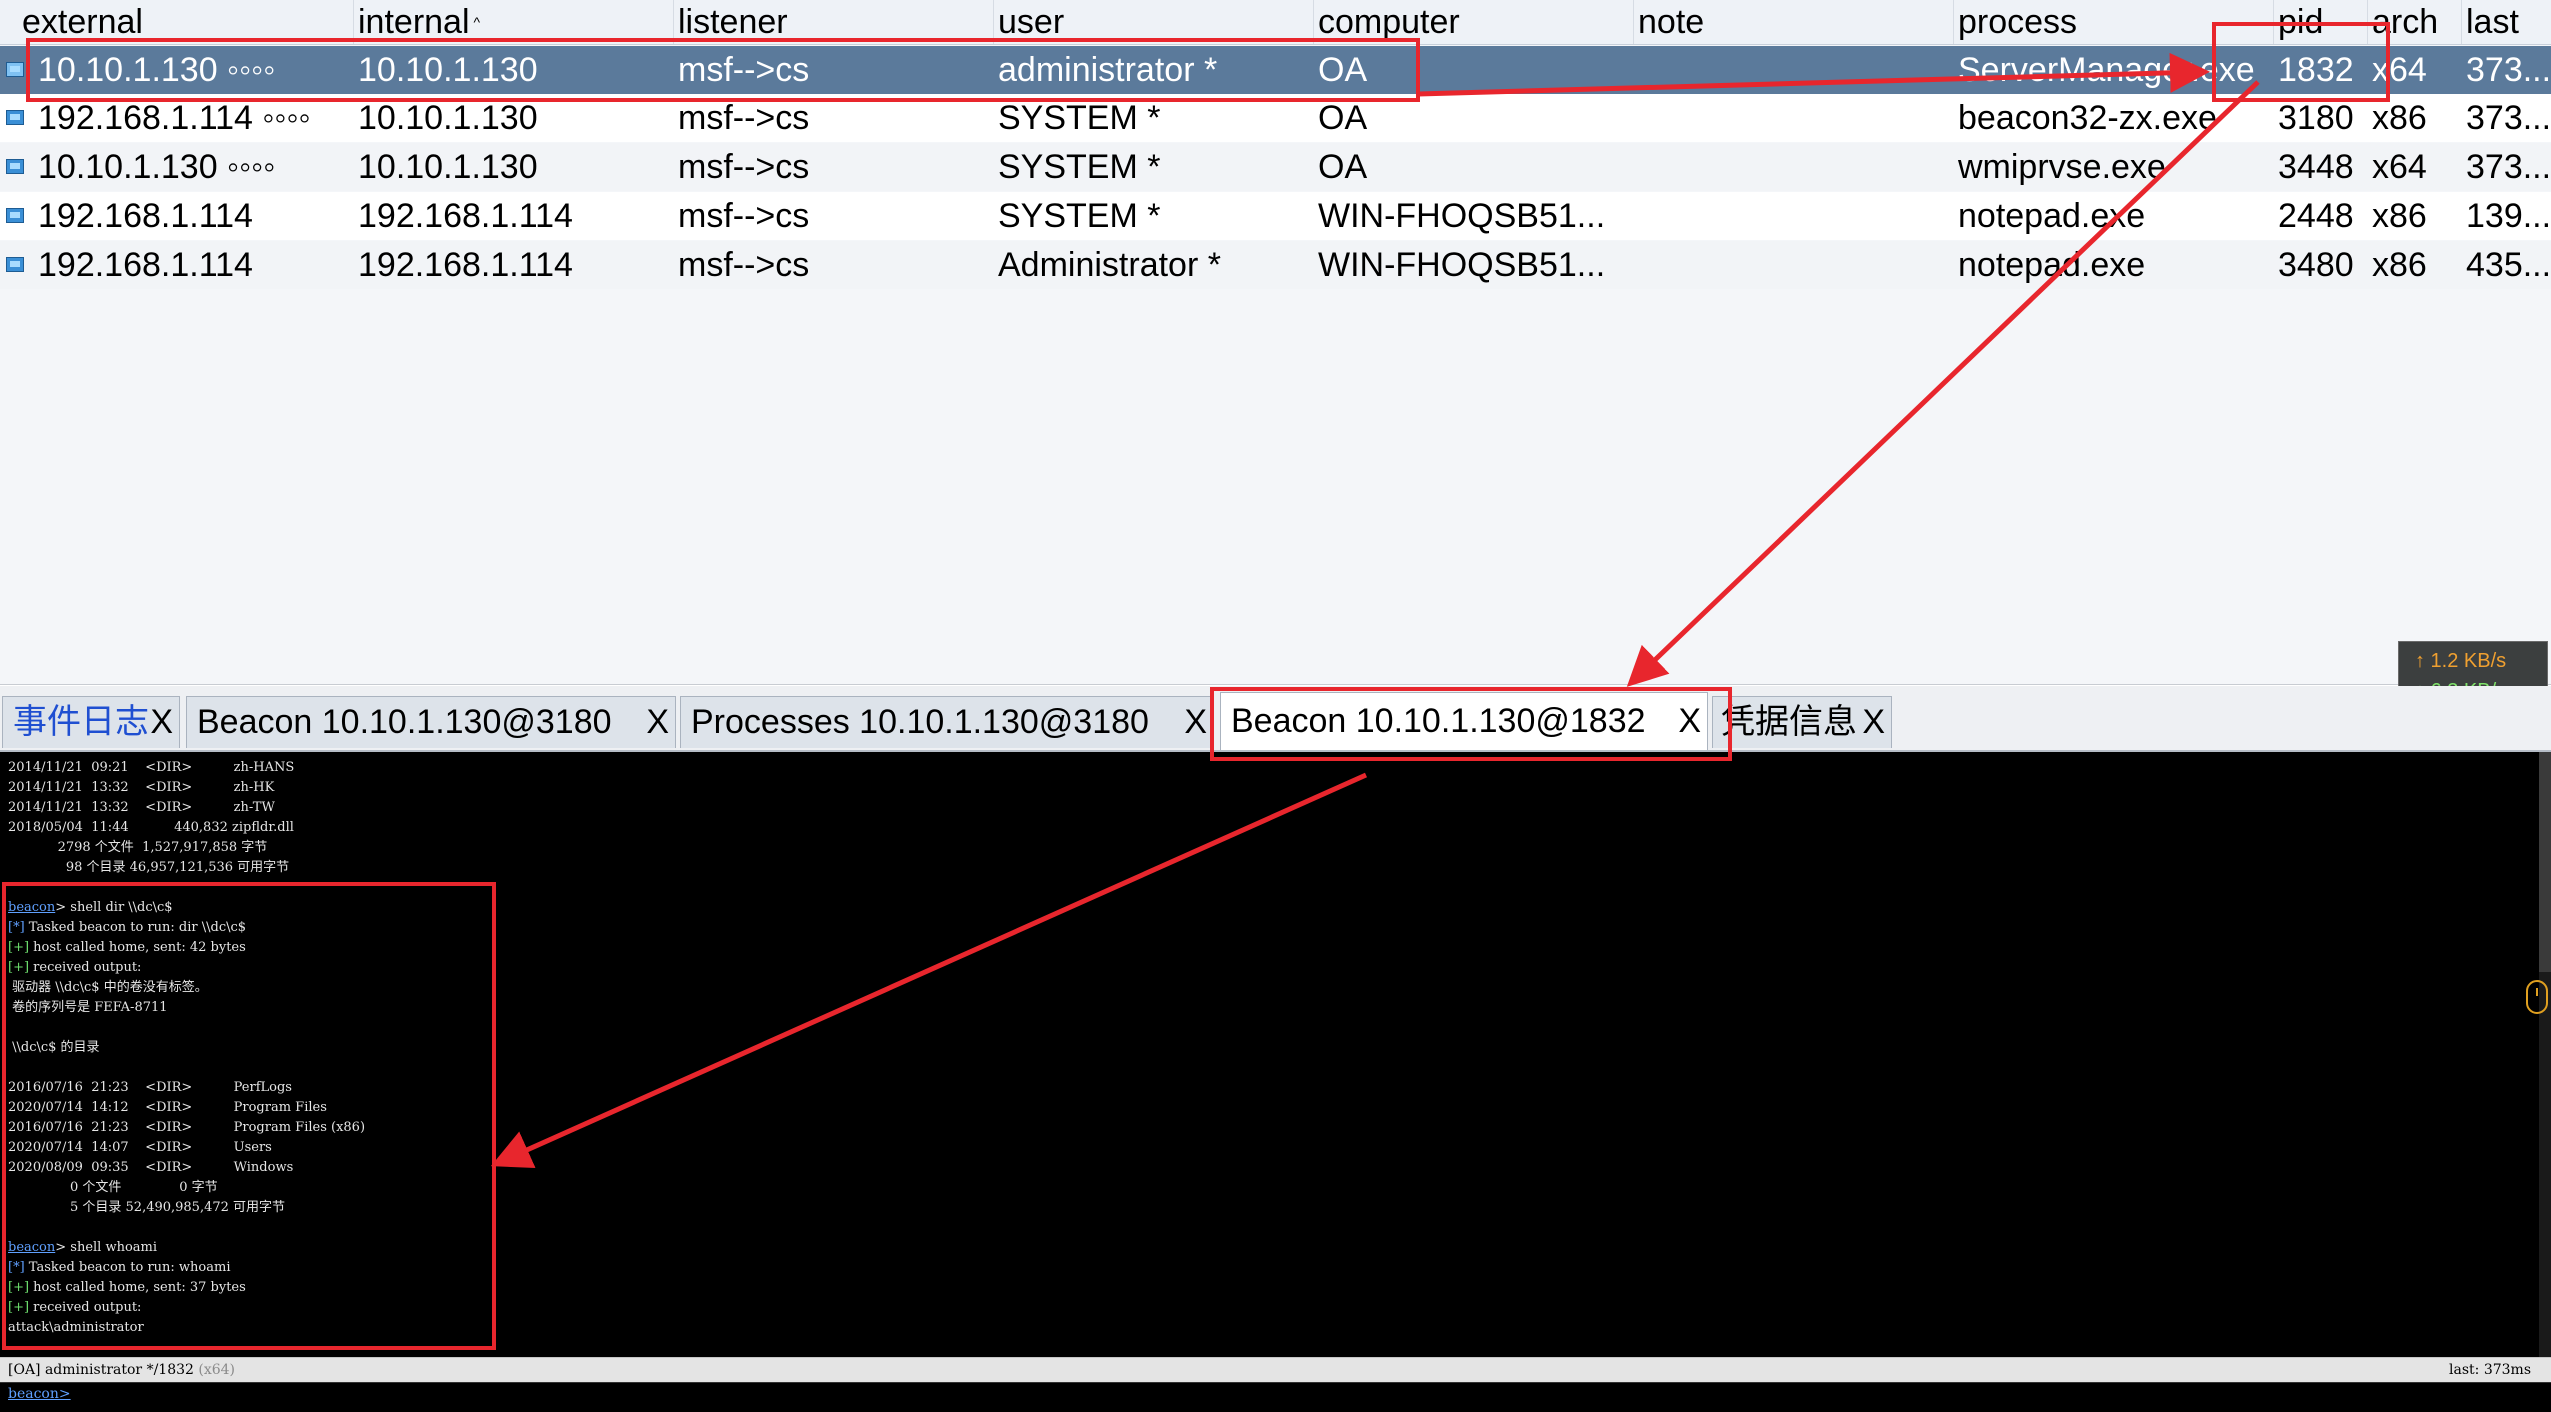 Image resolution: width=2551 pixels, height=1412 pixels. What do you see at coordinates (2316, 265) in the screenshot?
I see `cell-pid: 3480` at bounding box center [2316, 265].